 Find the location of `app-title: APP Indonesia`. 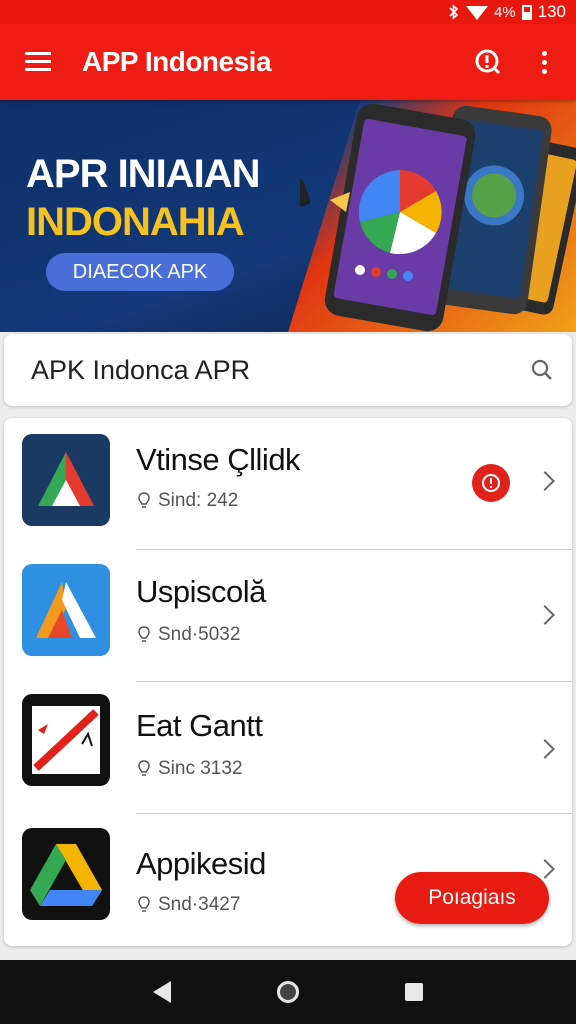

app-title: APP Indonesia is located at coordinates (177, 61).